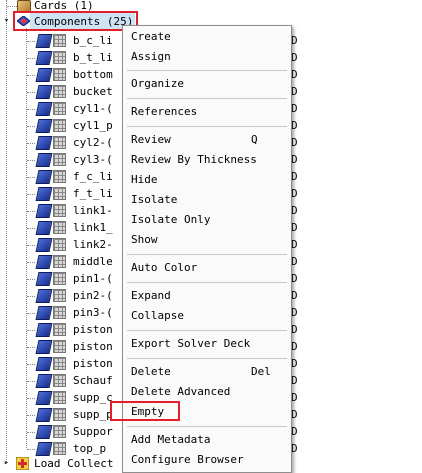 This screenshot has height=473, width=422. What do you see at coordinates (207, 57) in the screenshot?
I see `menu-item-assign: Assign` at bounding box center [207, 57].